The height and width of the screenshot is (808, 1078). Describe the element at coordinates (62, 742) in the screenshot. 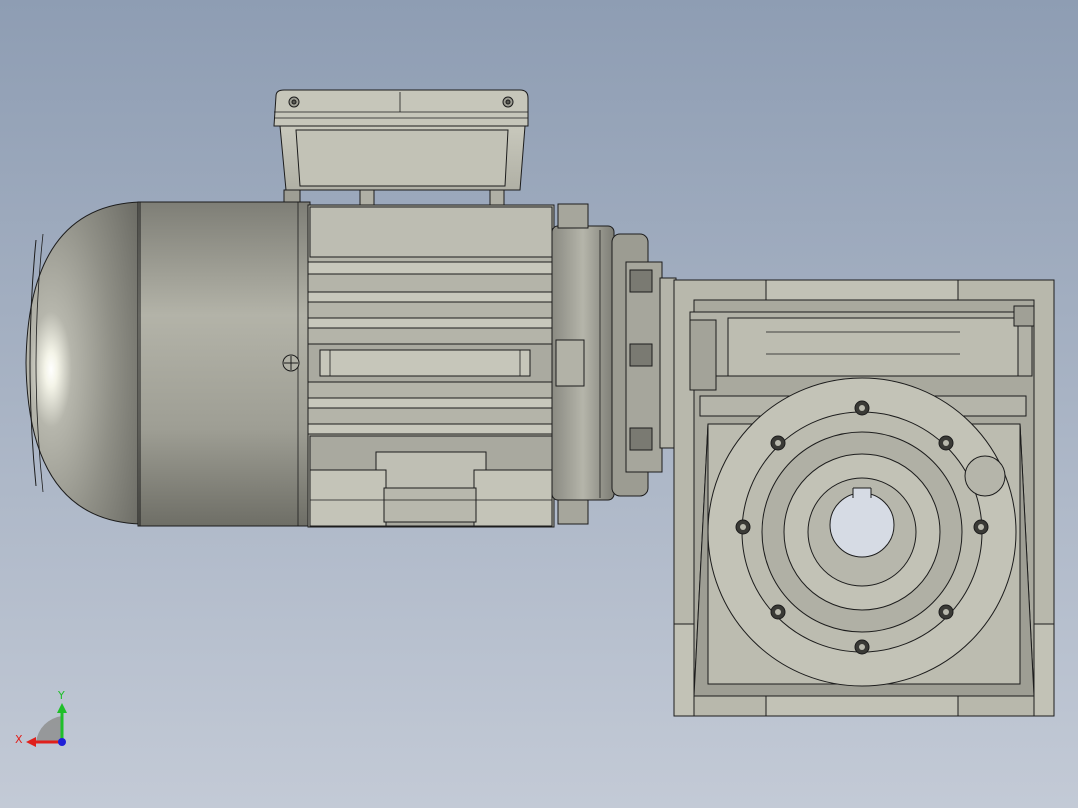

I see `z-axis-dot` at that location.